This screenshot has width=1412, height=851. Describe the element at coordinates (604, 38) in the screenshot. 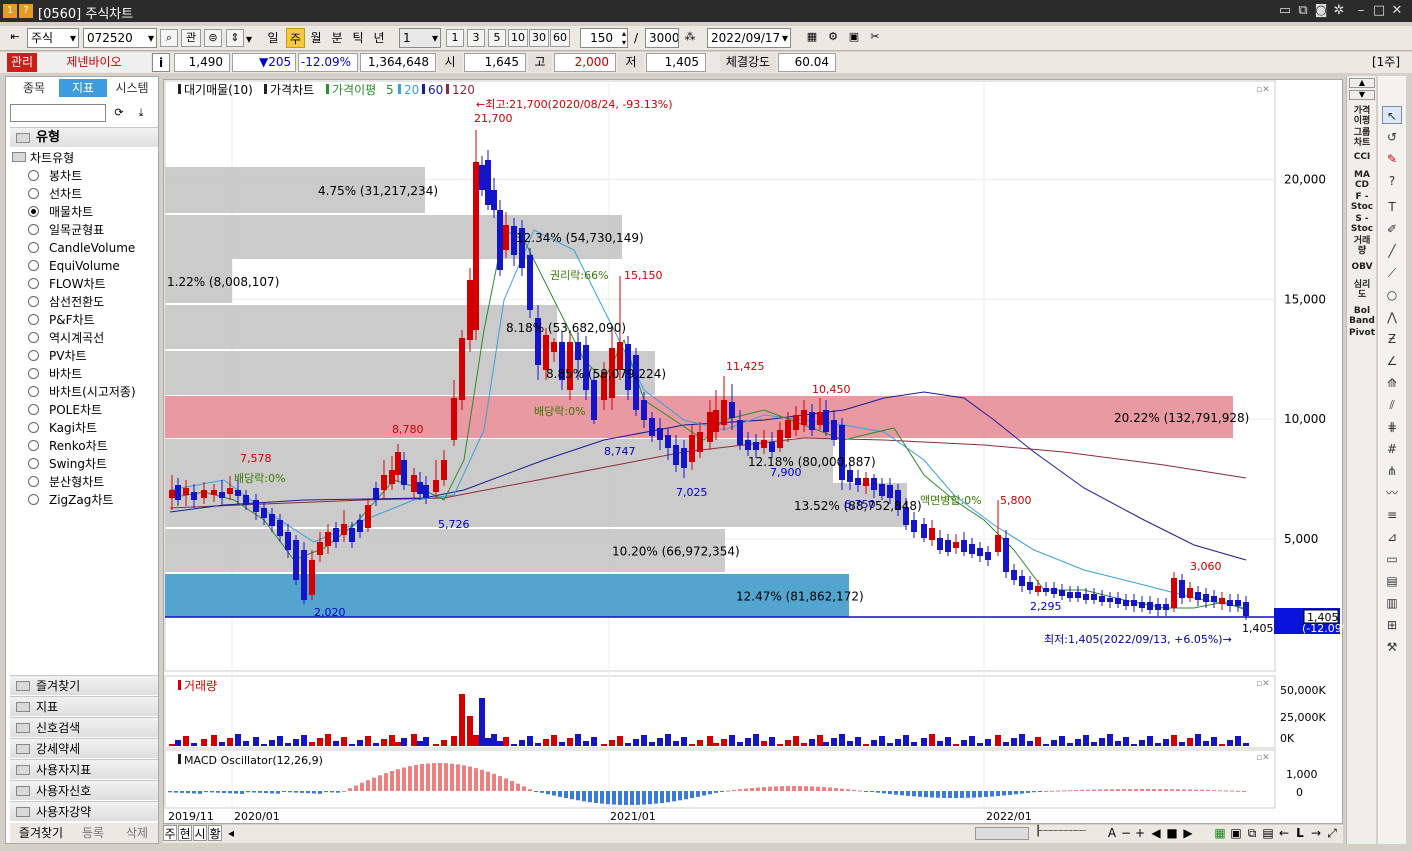

I see `count-input: 150 ▴ ▾` at that location.